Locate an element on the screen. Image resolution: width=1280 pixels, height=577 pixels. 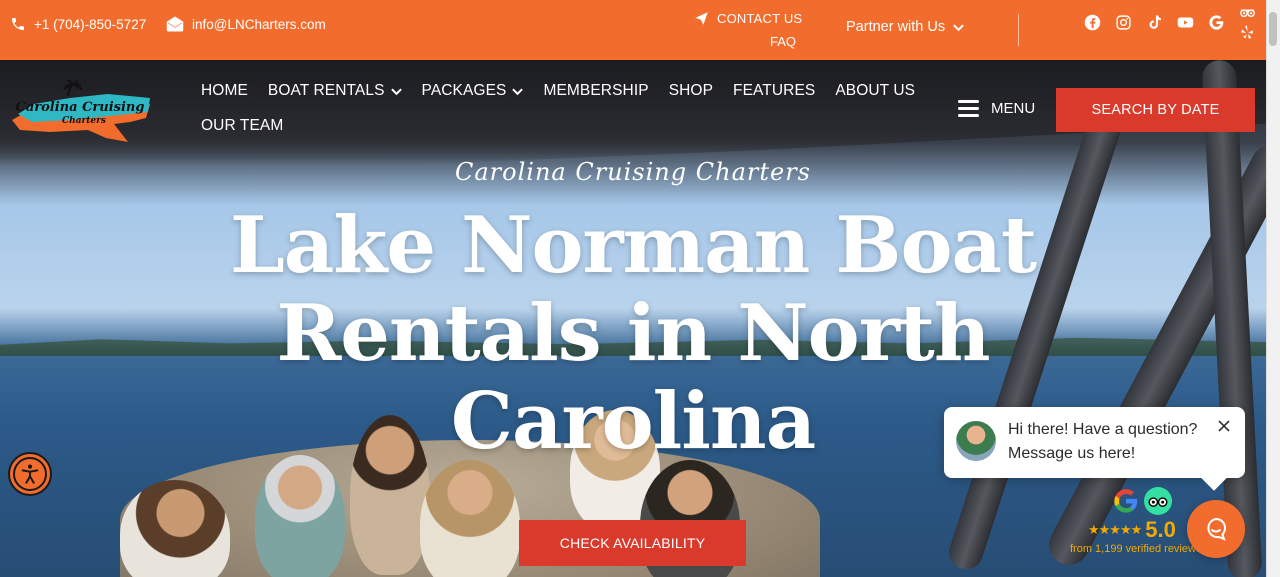
menu-label: MENU is located at coordinates (1013, 108).